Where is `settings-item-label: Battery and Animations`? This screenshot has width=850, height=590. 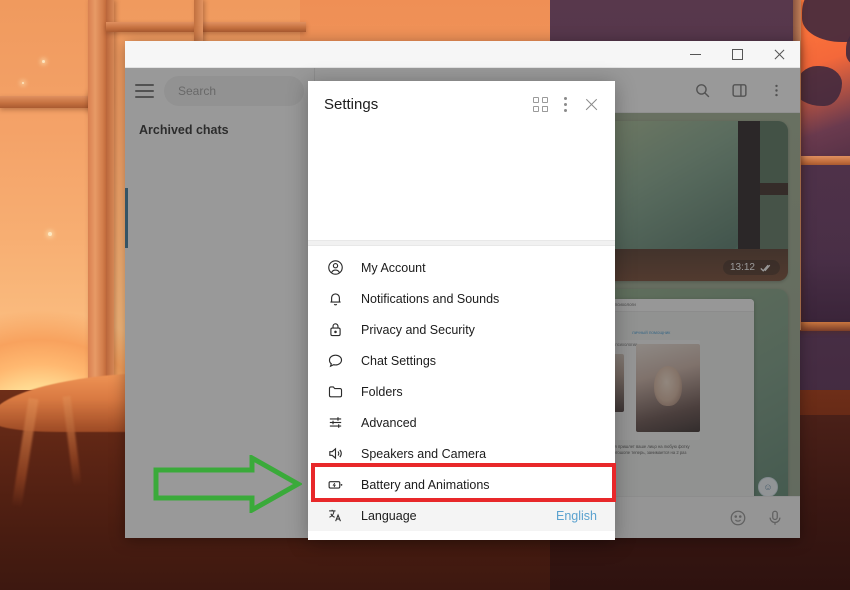 settings-item-label: Battery and Animations is located at coordinates (425, 484).